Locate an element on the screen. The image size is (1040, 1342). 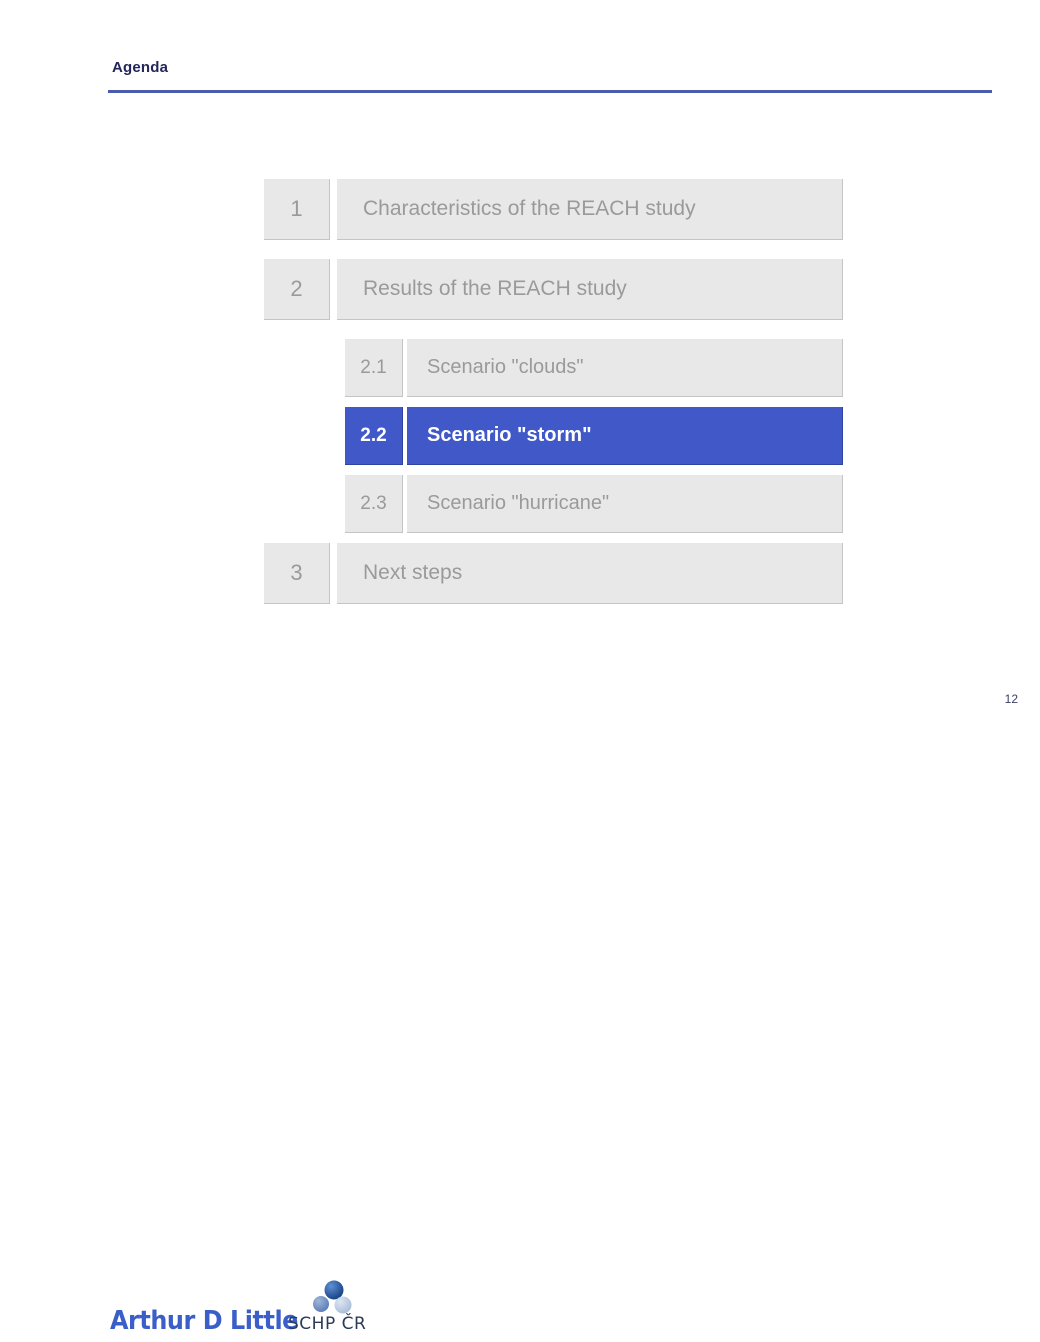
spheres-icon is located at coordinates (332, 1297).